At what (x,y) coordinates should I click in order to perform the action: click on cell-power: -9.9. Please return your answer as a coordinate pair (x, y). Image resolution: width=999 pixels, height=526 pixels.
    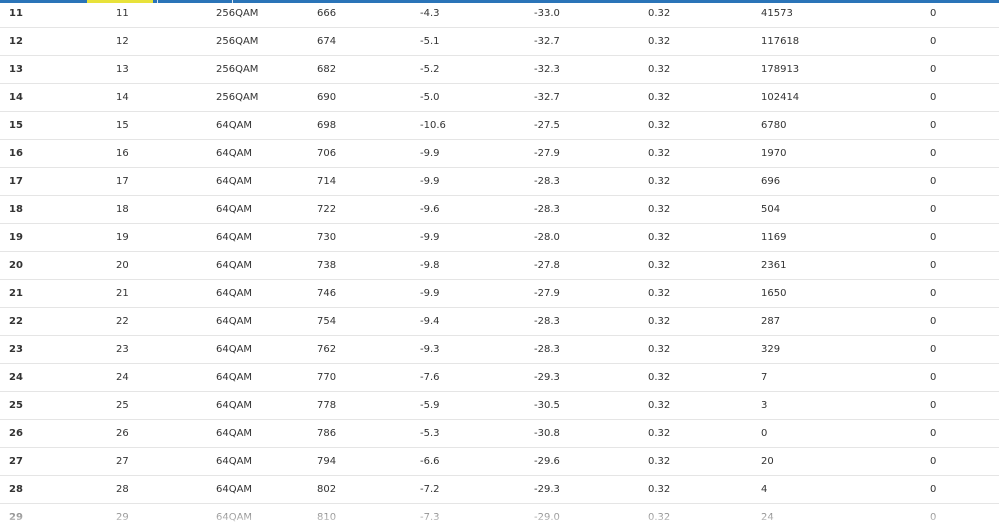
    Looking at the image, I should click on (477, 153).